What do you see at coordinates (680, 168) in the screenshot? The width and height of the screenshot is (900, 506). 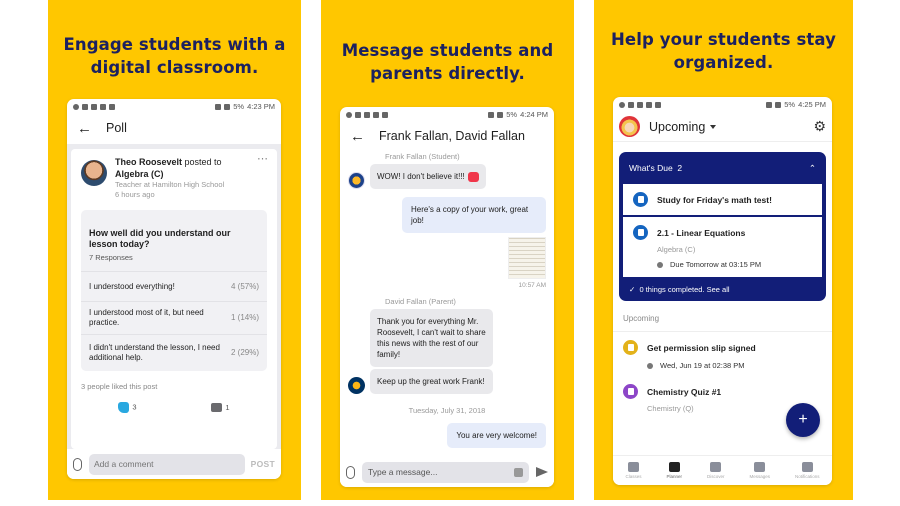 I see `due-count: 2` at bounding box center [680, 168].